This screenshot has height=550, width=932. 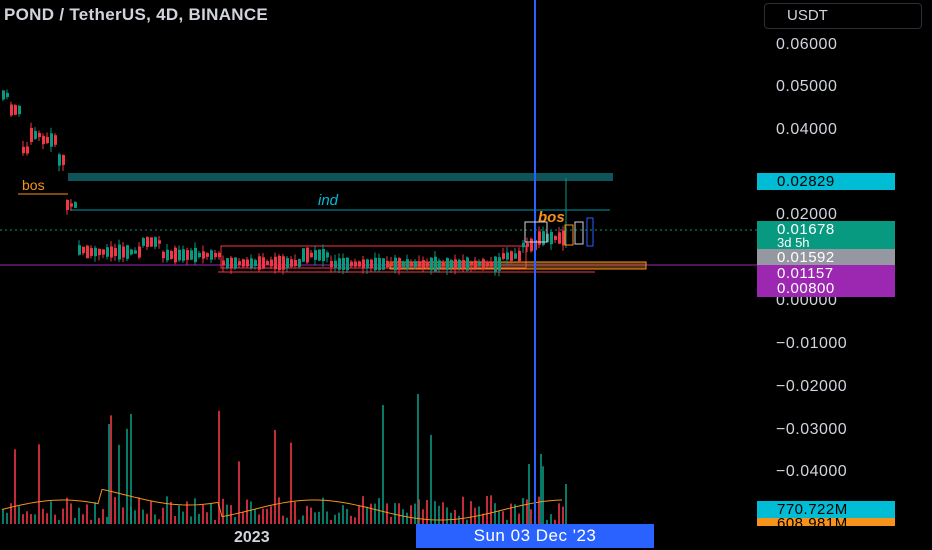 What do you see at coordinates (340, 177) in the screenshot?
I see `resistance-zone` at bounding box center [340, 177].